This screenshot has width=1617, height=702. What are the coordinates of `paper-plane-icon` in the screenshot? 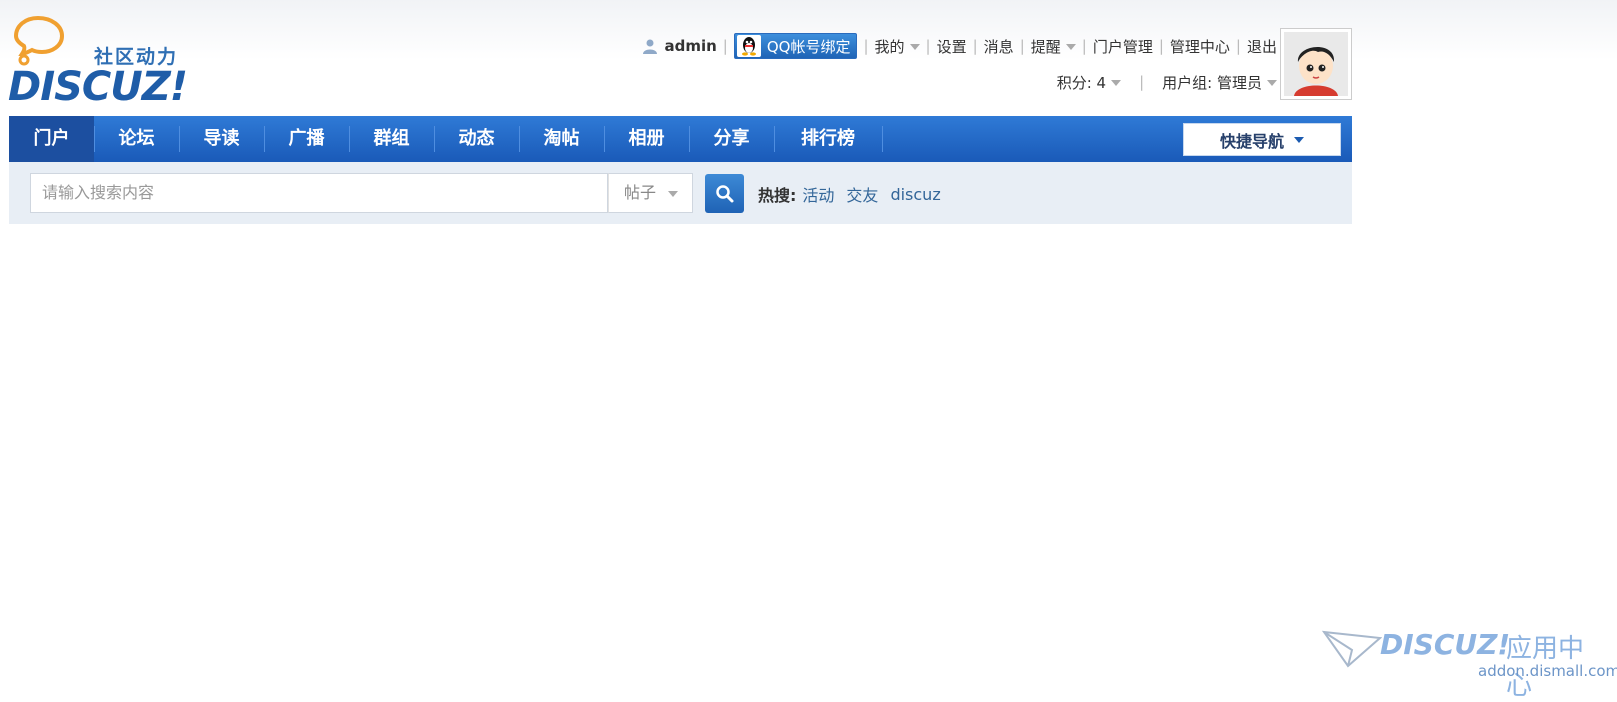 It's located at (1352, 649).